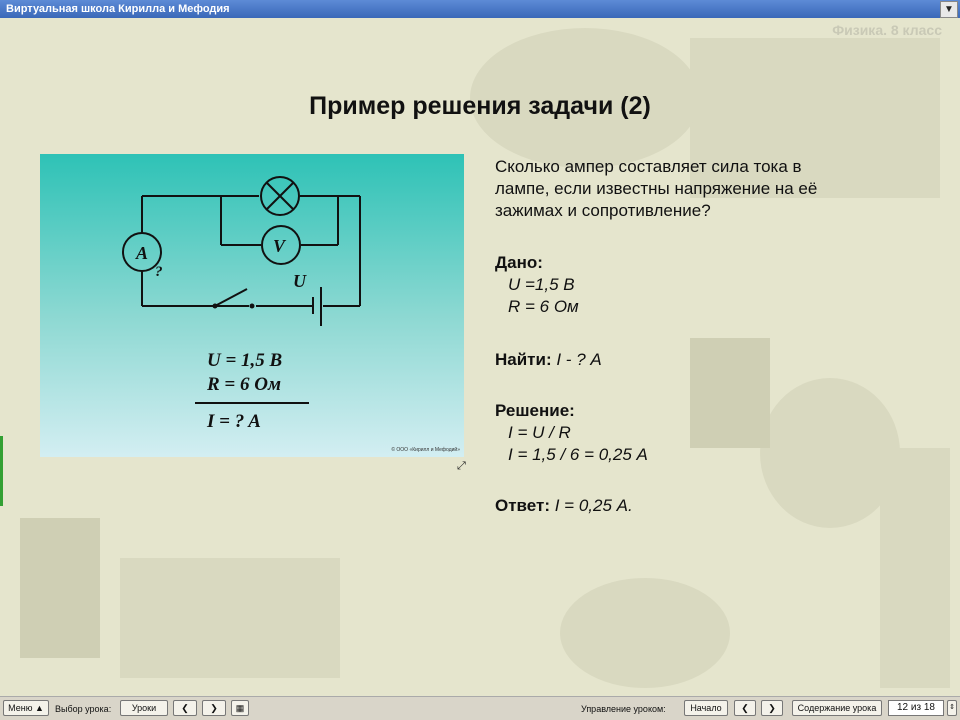 Image resolution: width=960 pixels, height=720 pixels. Describe the element at coordinates (523, 359) in the screenshot. I see `find-label: Найти:` at that location.